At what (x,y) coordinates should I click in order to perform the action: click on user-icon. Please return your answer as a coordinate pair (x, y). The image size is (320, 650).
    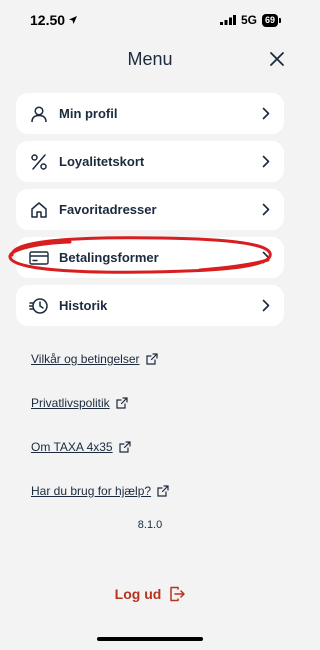
    Looking at the image, I should click on (39, 114).